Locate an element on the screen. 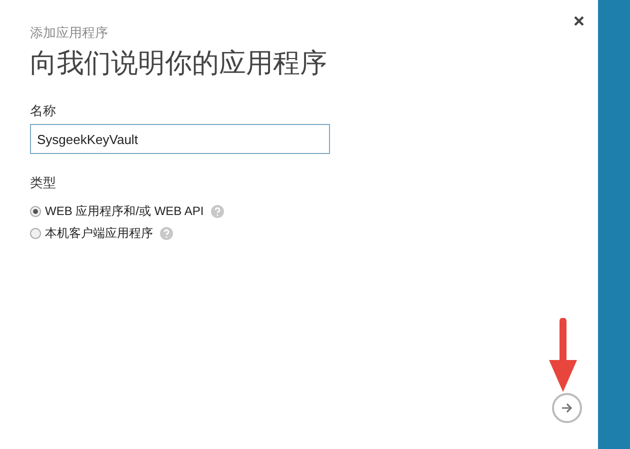 The width and height of the screenshot is (630, 449). arrow-right-icon is located at coordinates (567, 408).